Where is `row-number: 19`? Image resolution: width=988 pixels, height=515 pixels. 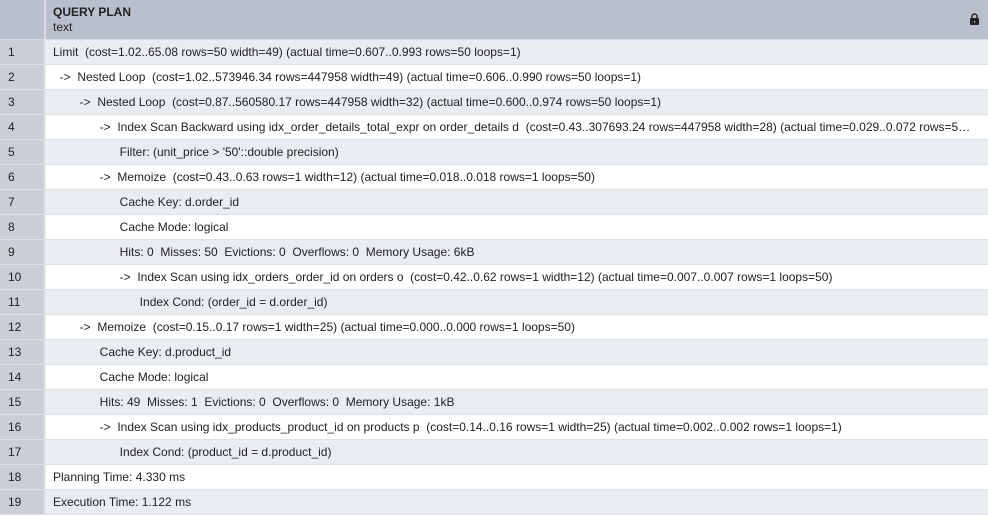
row-number: 19 is located at coordinates (23, 502).